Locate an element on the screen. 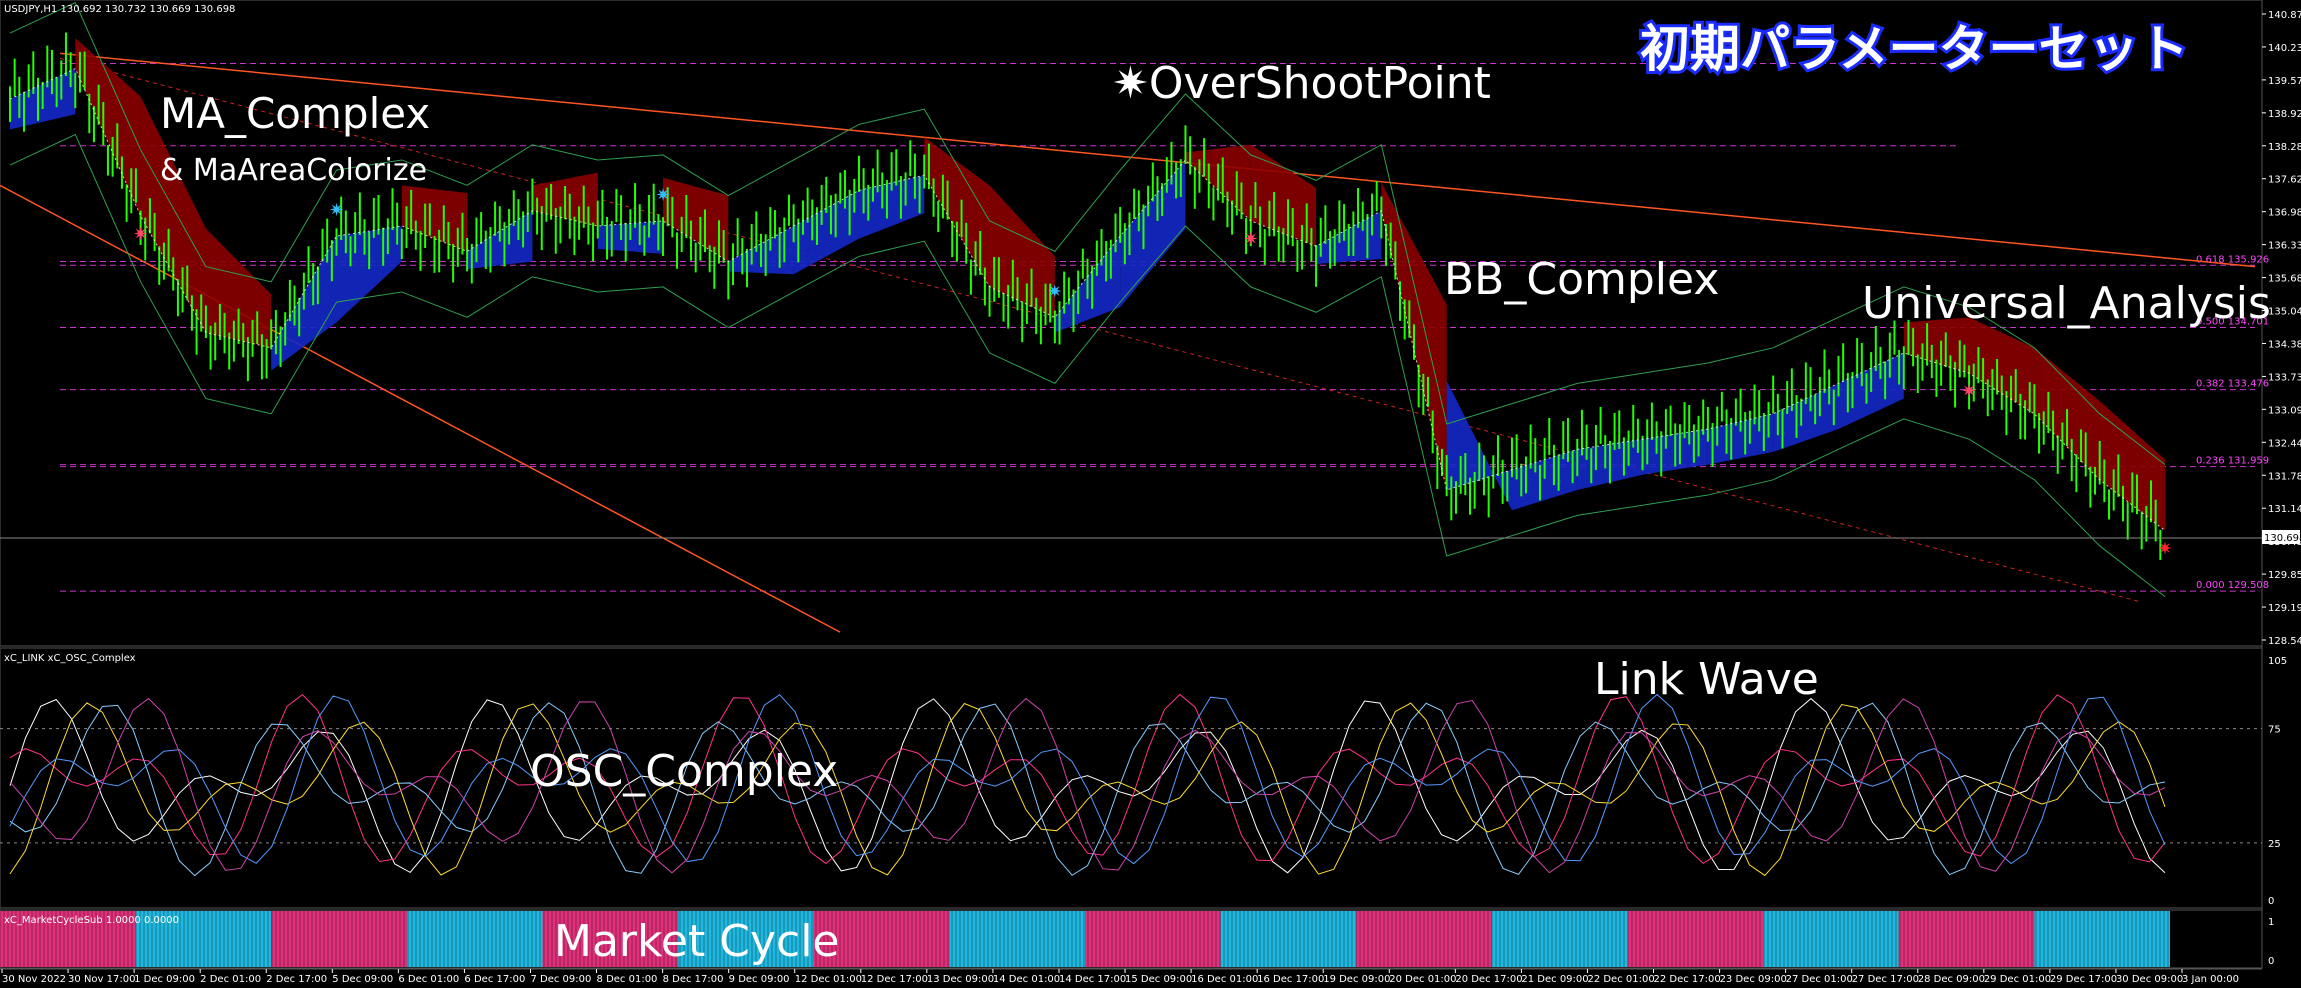 This screenshot has height=988, width=2301. price-tick-label: 131.140 is located at coordinates (2284, 509).